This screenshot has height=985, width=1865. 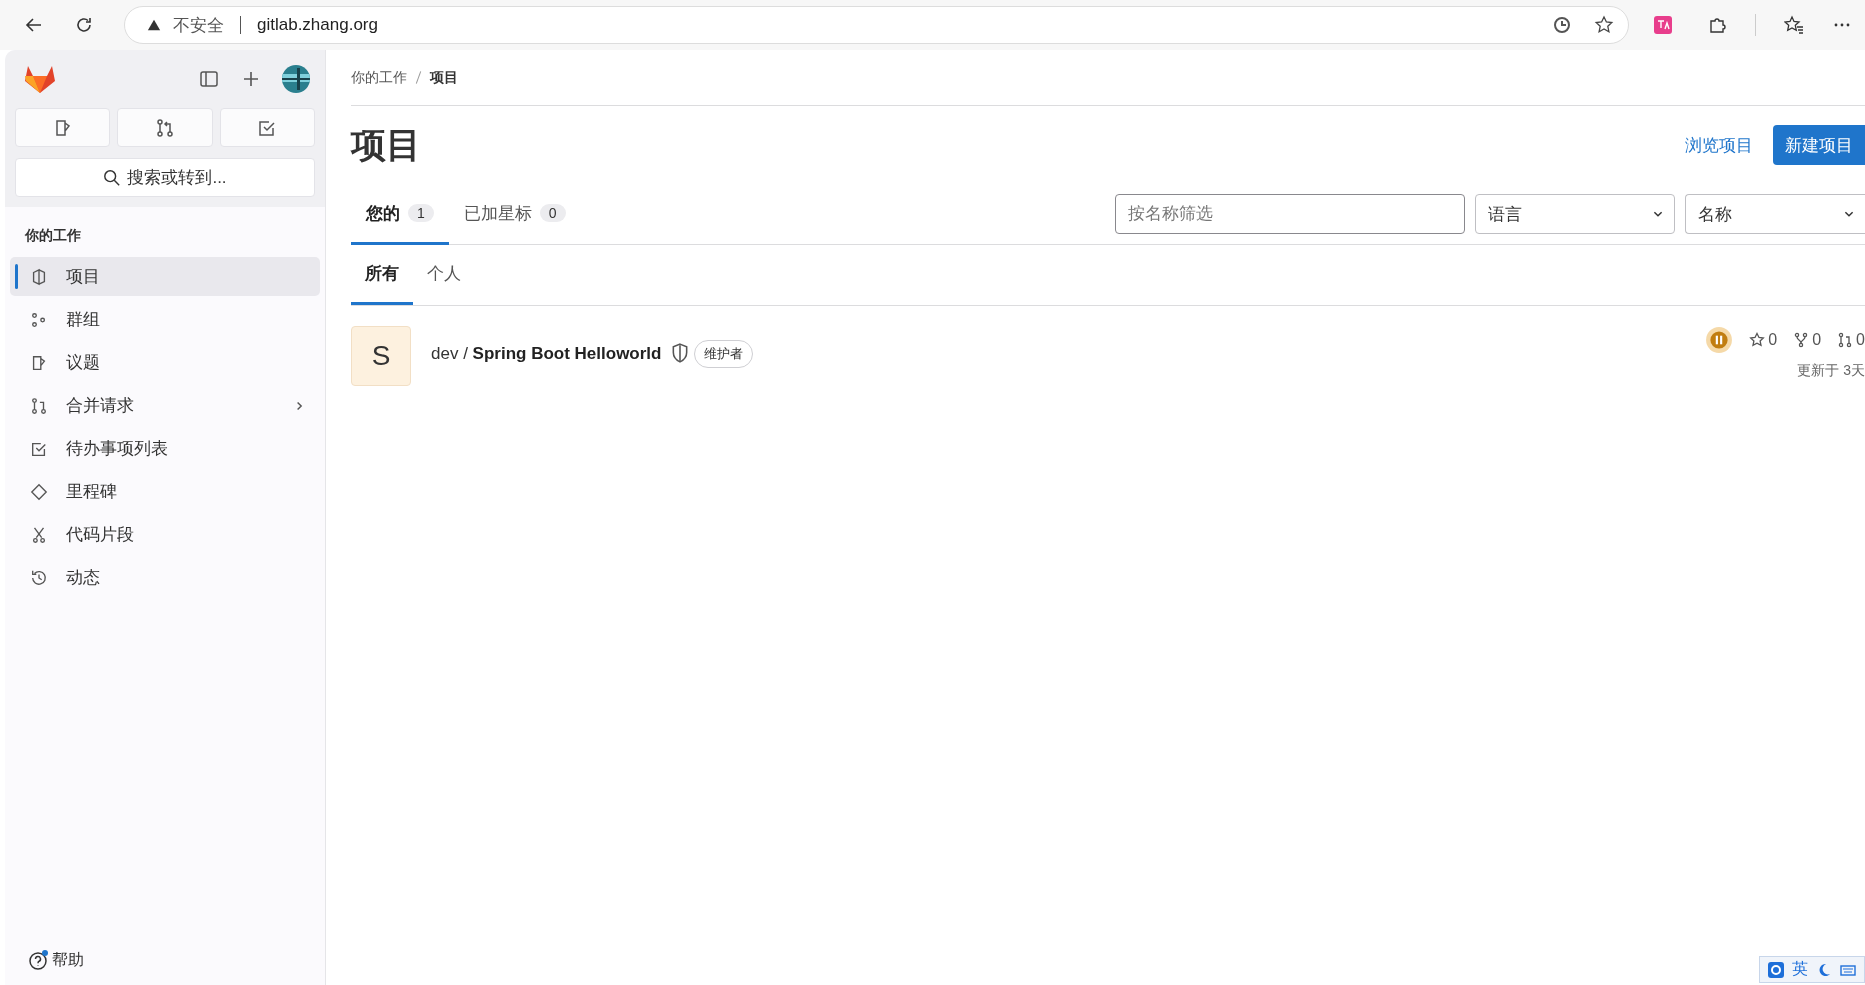 I want to click on nav-item: 议题, so click(x=165, y=362).